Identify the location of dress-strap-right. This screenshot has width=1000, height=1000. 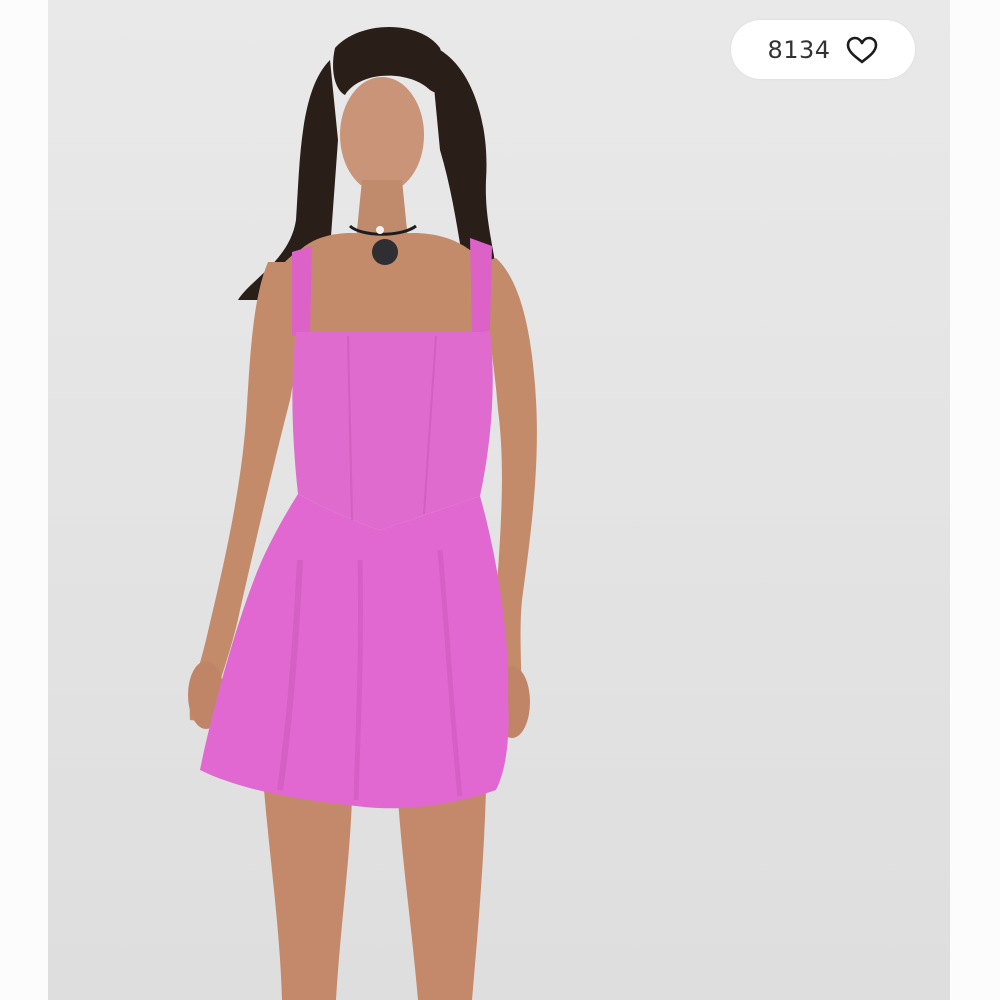
(481, 287).